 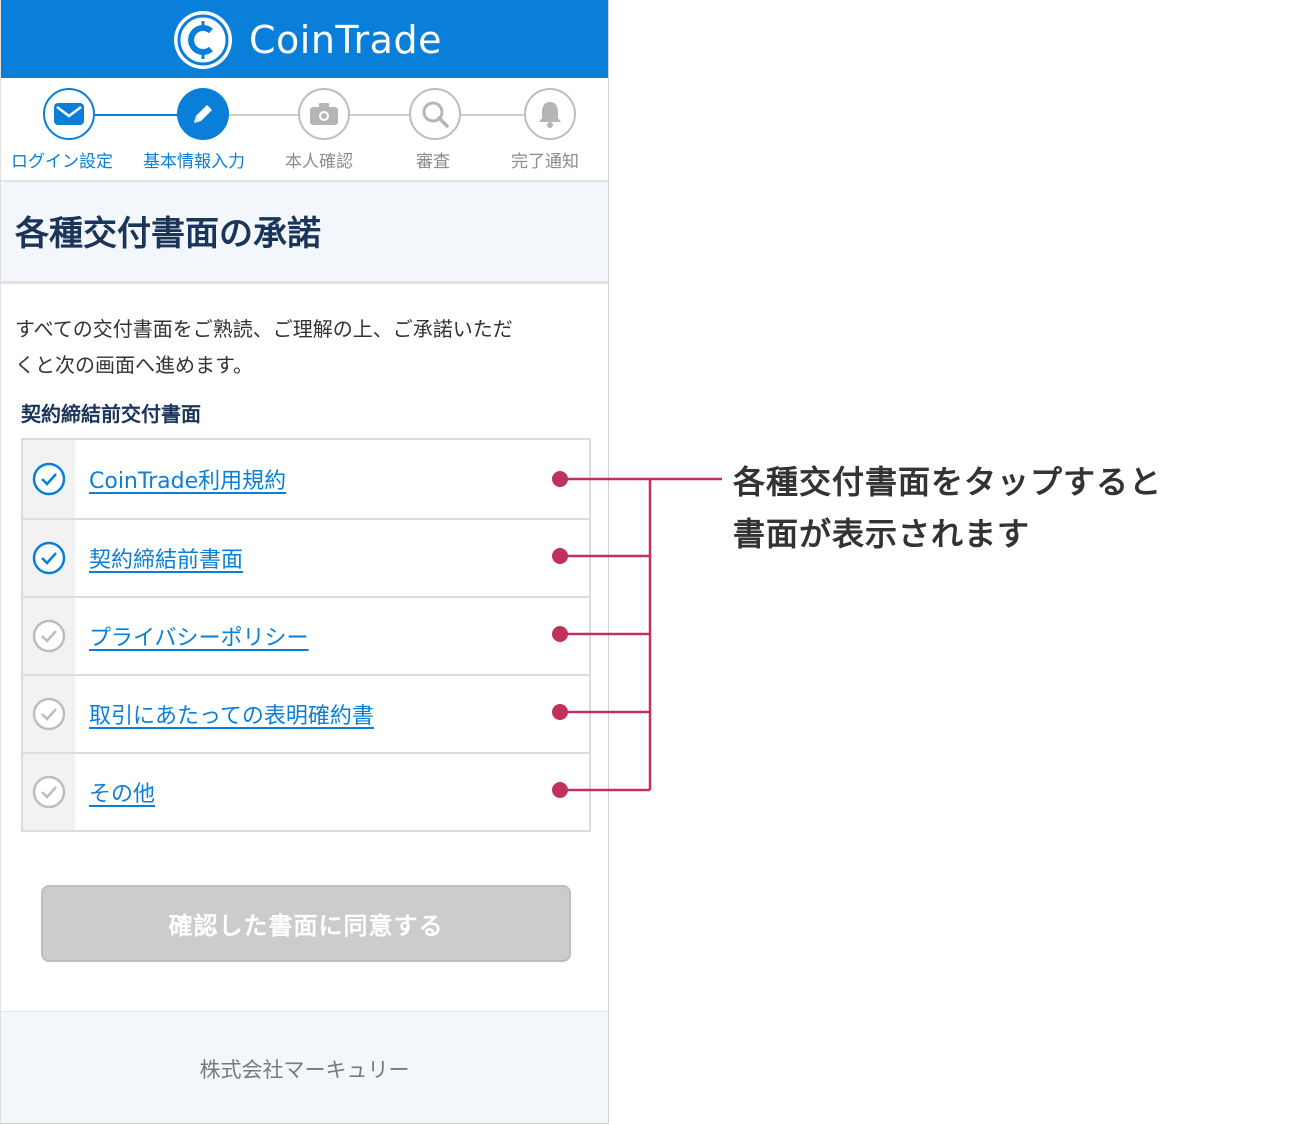 I want to click on list-item: プライバシーポリシー, so click(x=306, y=635).